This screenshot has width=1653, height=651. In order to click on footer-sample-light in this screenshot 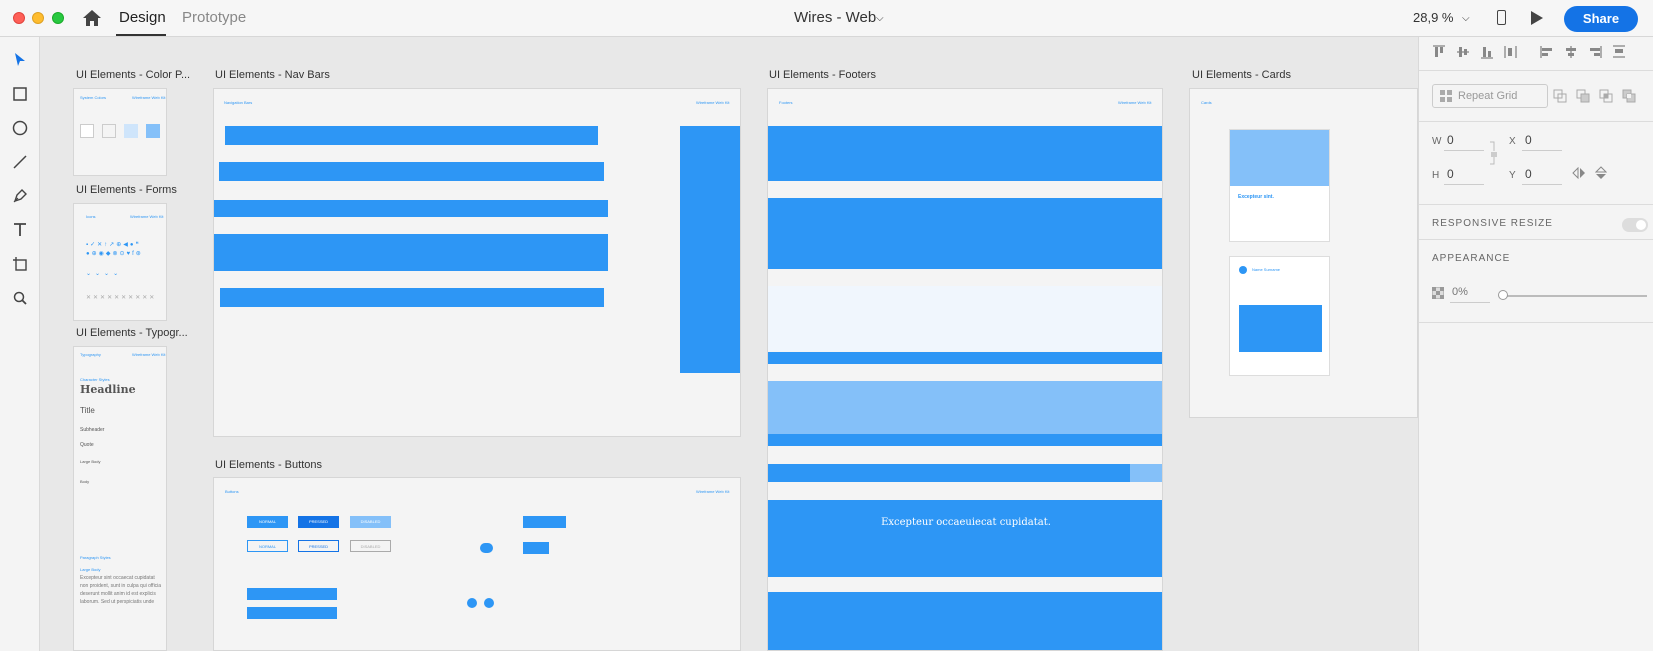, I will do `click(965, 318)`.